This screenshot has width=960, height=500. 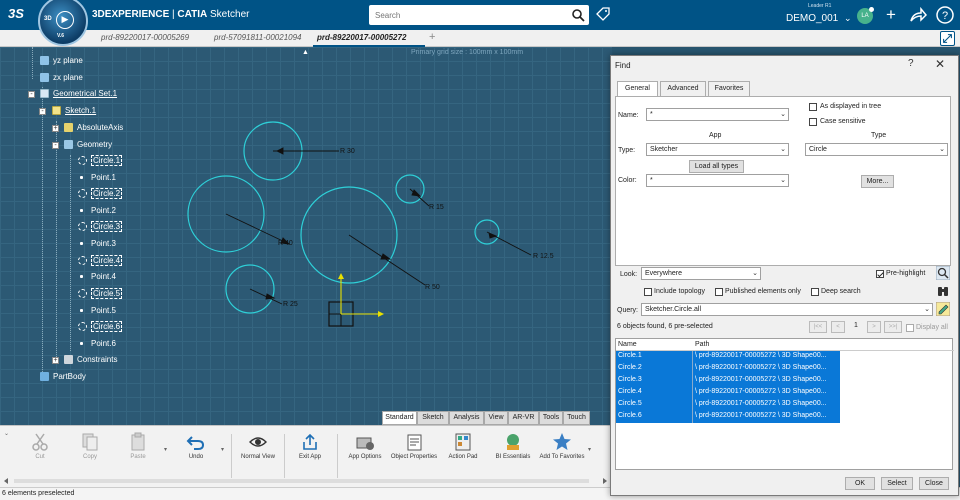 What do you see at coordinates (893, 327) in the screenshot?
I see `last-page-button: >>|` at bounding box center [893, 327].